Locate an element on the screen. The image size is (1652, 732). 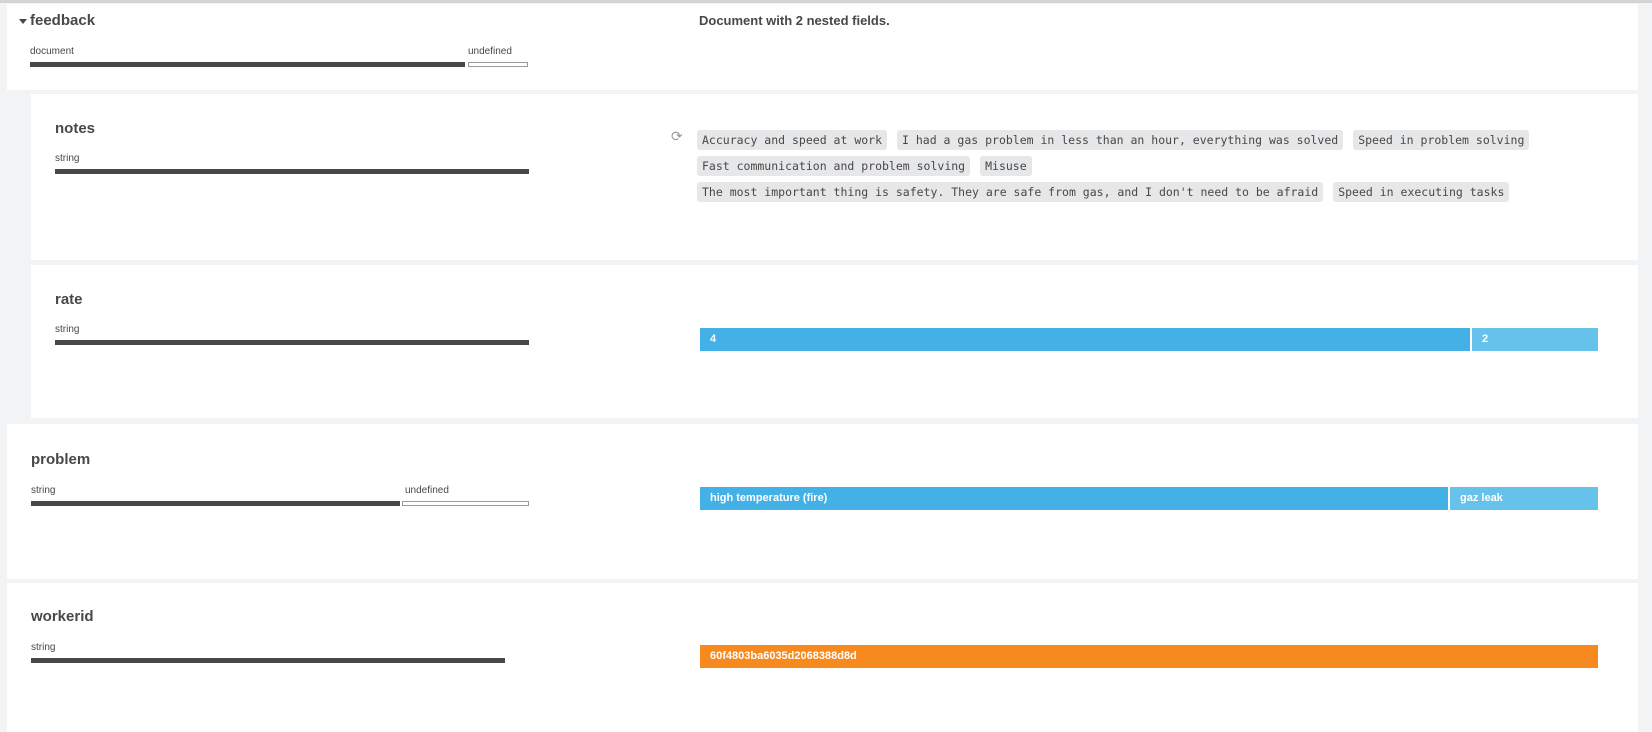
refresh-icon: ⟳ is located at coordinates (677, 136).